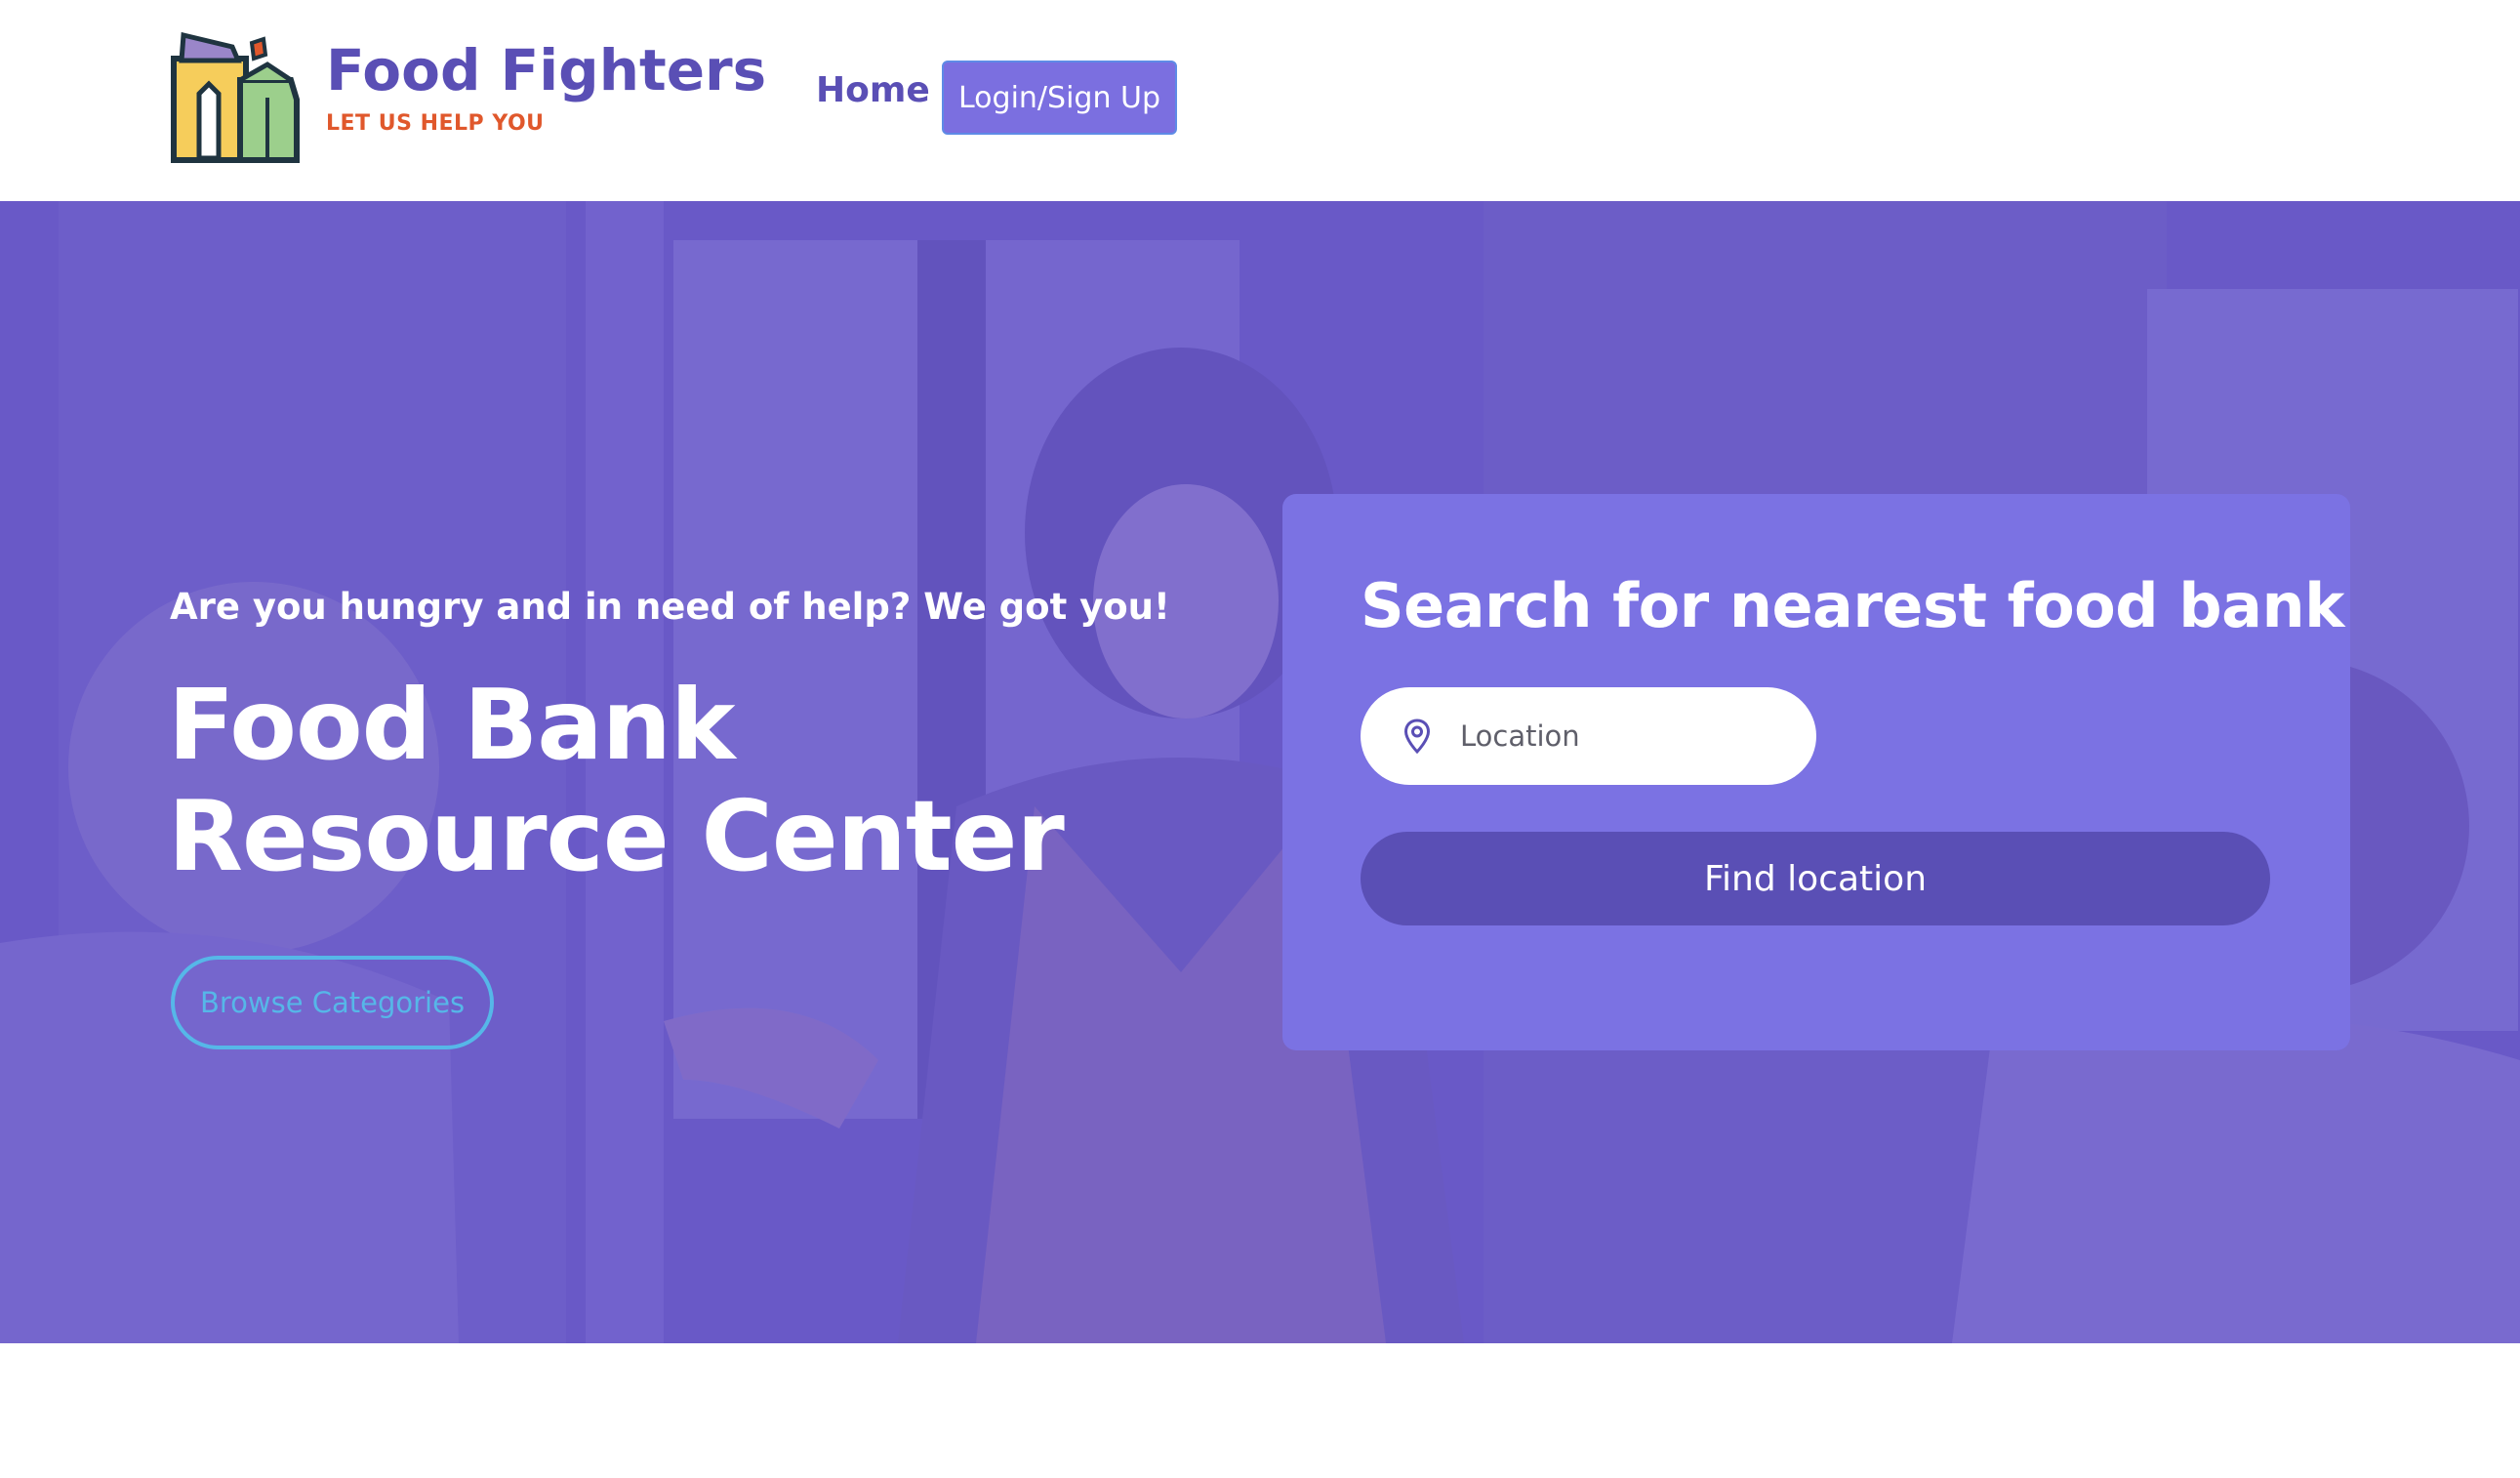  What do you see at coordinates (332, 1003) in the screenshot?
I see `browse-categories-button: Browse Categories` at bounding box center [332, 1003].